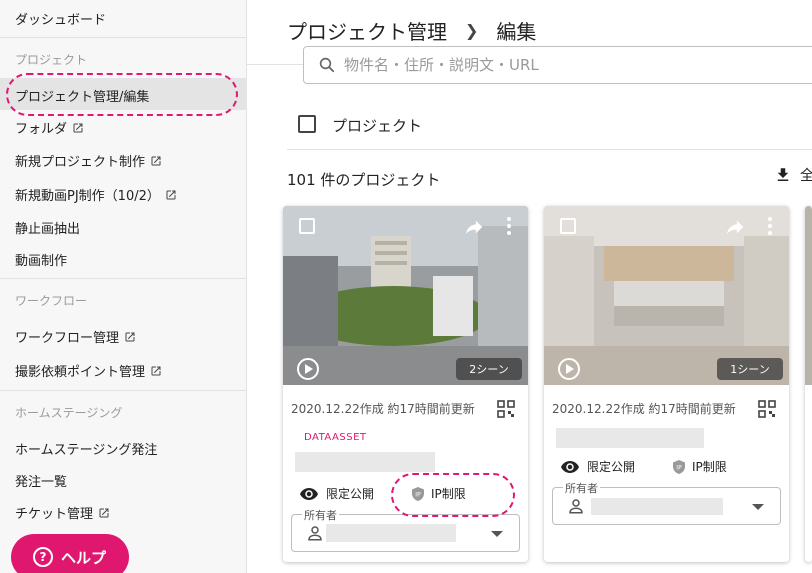  I want to click on sidebar-item-label: 動画制作, so click(41, 261).